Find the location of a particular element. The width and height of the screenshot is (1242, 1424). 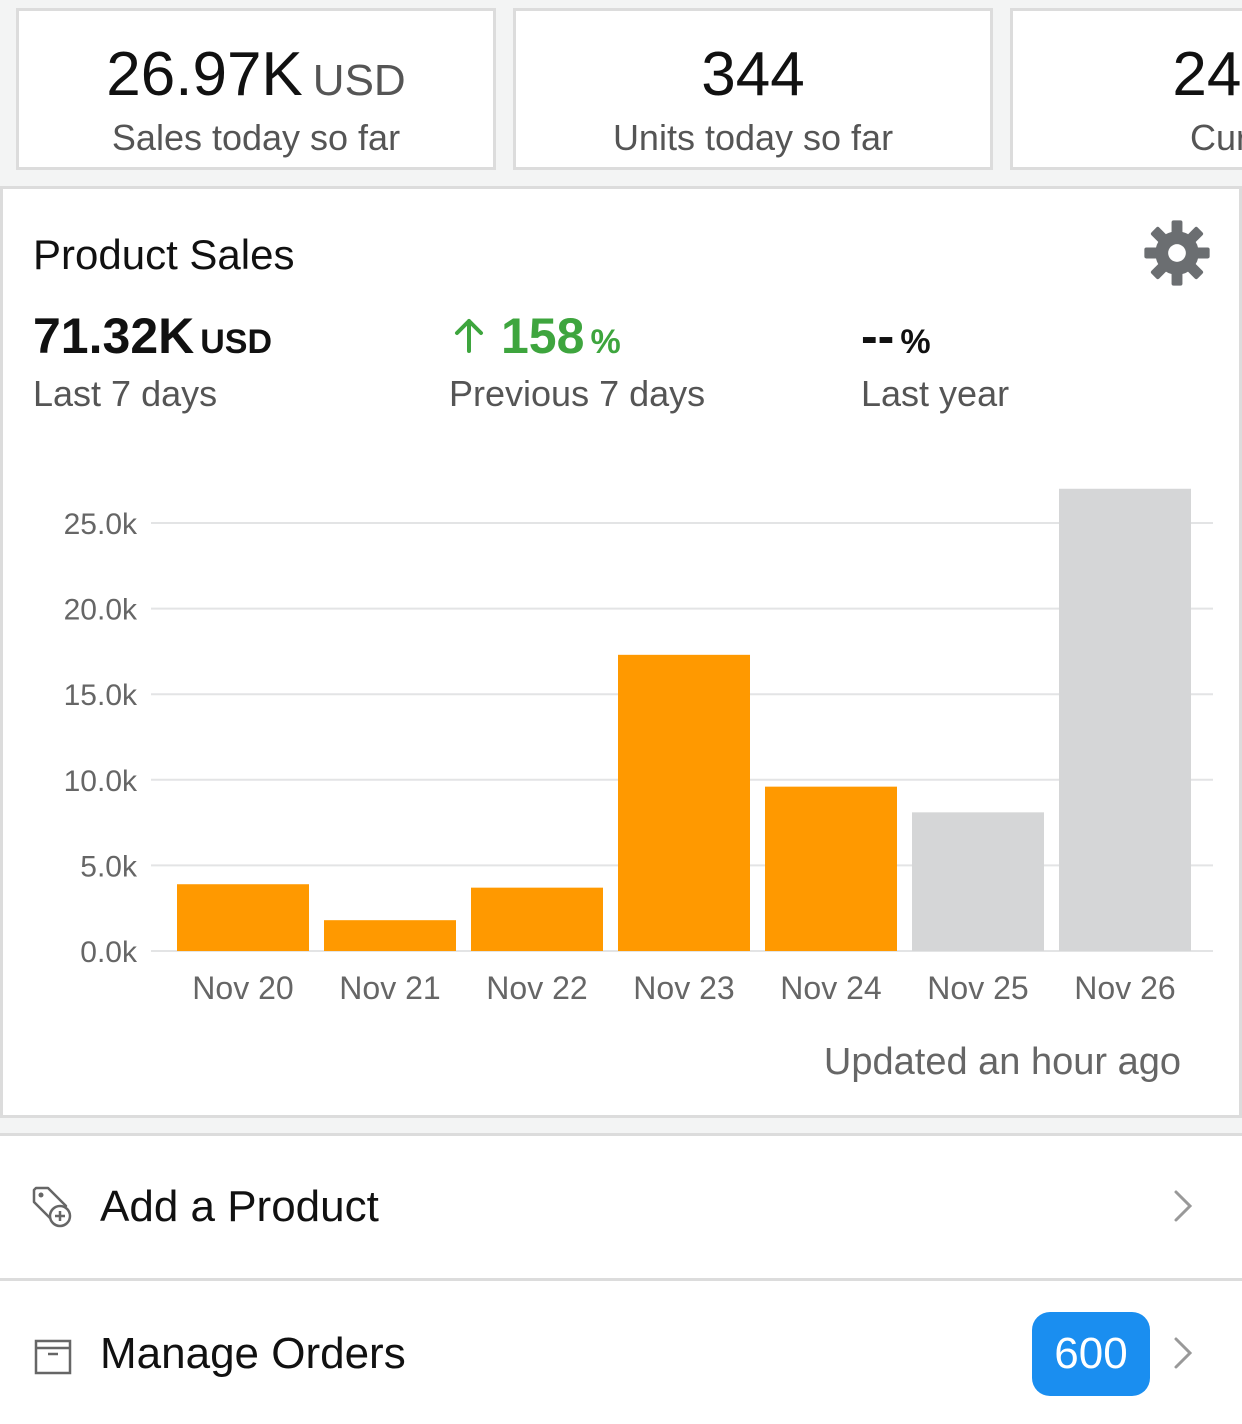

add-product-label: Add a Product is located at coordinates (239, 1206).